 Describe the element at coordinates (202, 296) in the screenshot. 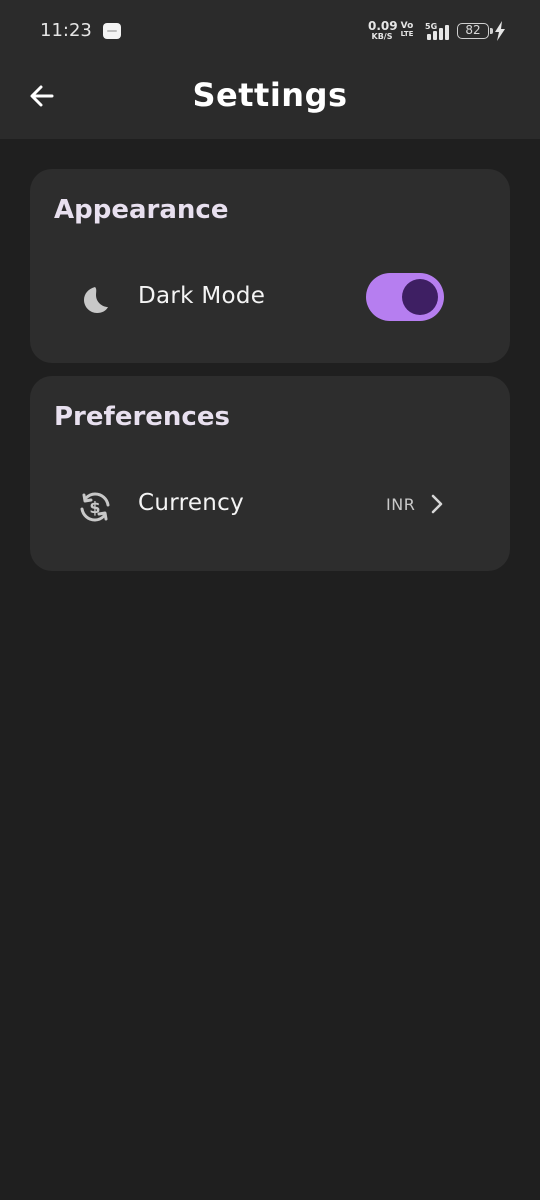

I see `dark-mode-label: Dark Mode` at that location.